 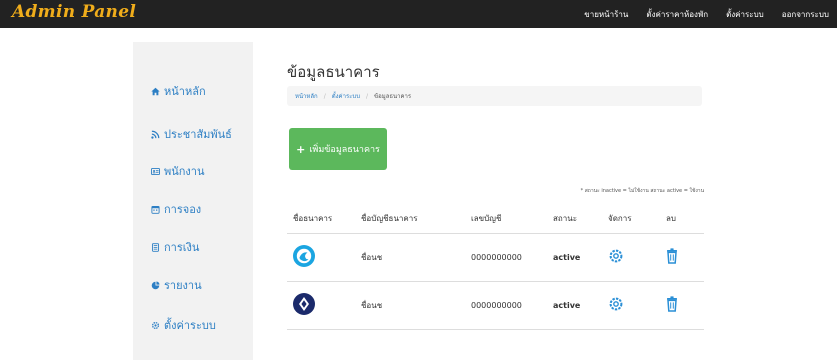 I want to click on sidebar-item-pr: ประชาสัมพันธ์, so click(x=191, y=134).